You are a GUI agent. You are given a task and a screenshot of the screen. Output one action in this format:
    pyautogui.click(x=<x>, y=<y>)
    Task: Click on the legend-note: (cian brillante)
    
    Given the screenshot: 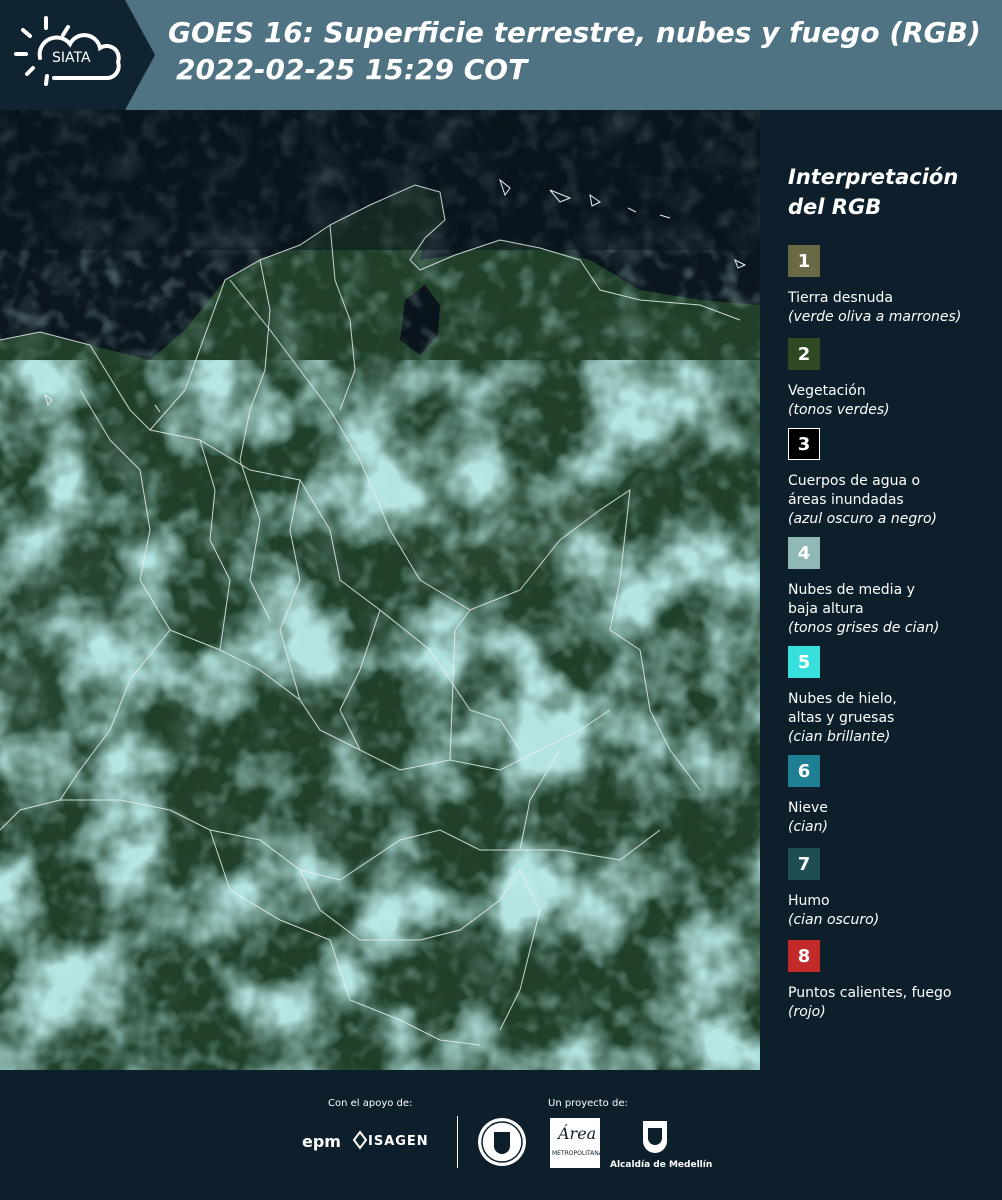 What is the action you would take?
    pyautogui.click(x=839, y=737)
    